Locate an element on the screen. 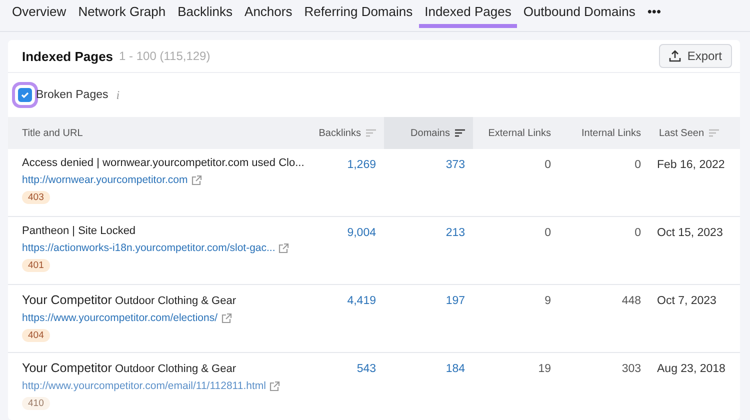  page-title: Pantheon | Site Locked is located at coordinates (79, 231).